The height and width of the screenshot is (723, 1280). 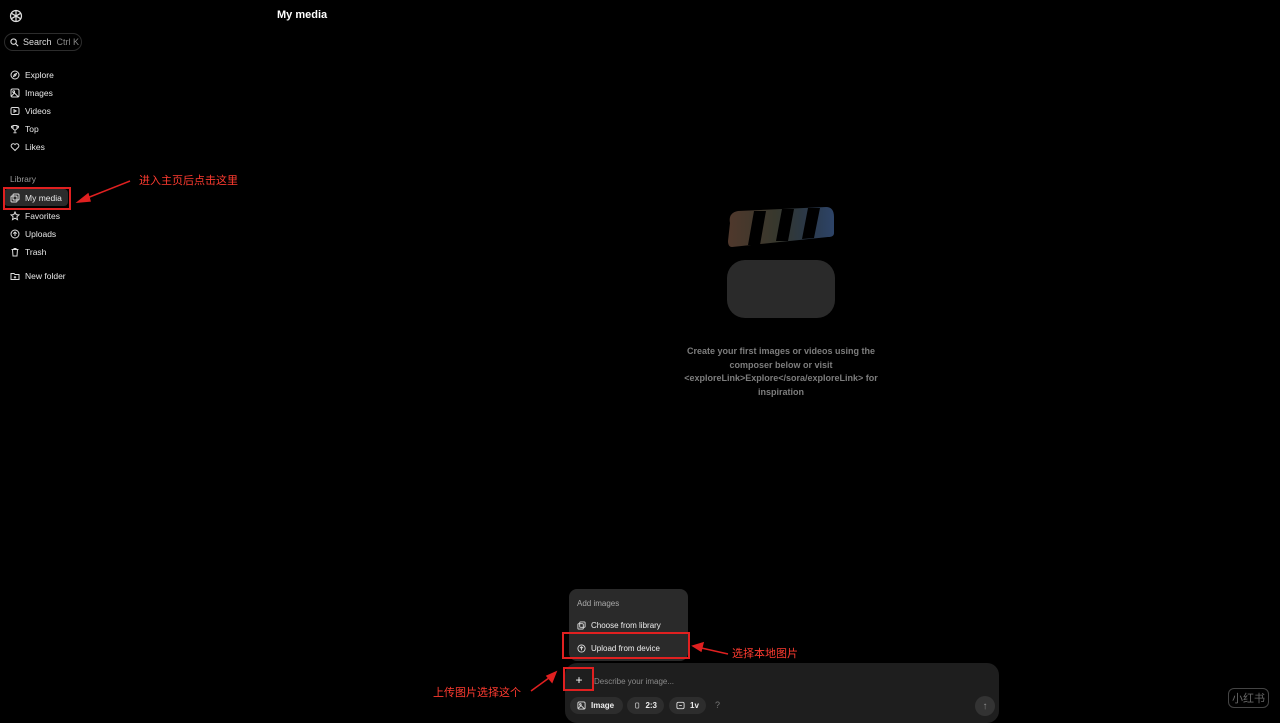 What do you see at coordinates (188, 181) in the screenshot?
I see `annotation-my-media-hint: 进入主页后点击这里` at bounding box center [188, 181].